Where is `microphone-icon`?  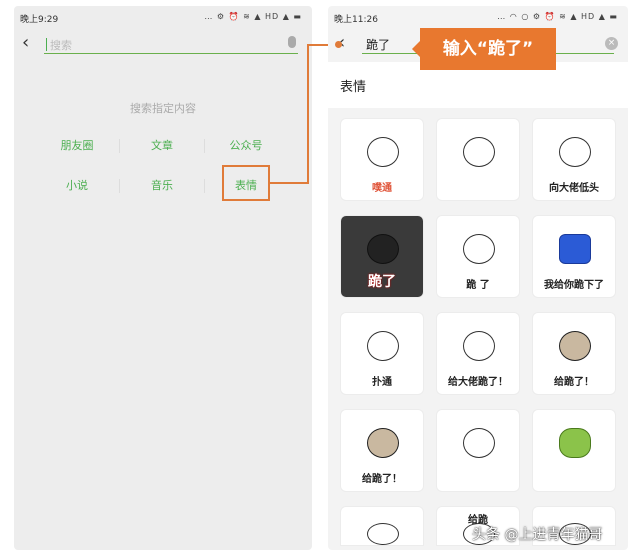
microphone-icon is located at coordinates (292, 42).